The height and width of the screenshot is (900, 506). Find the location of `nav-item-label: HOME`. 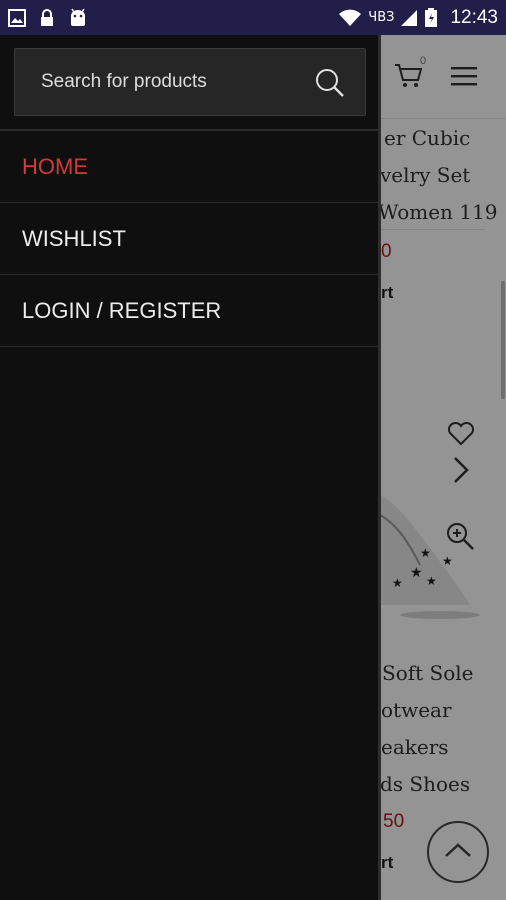

nav-item-label: HOME is located at coordinates (55, 166).